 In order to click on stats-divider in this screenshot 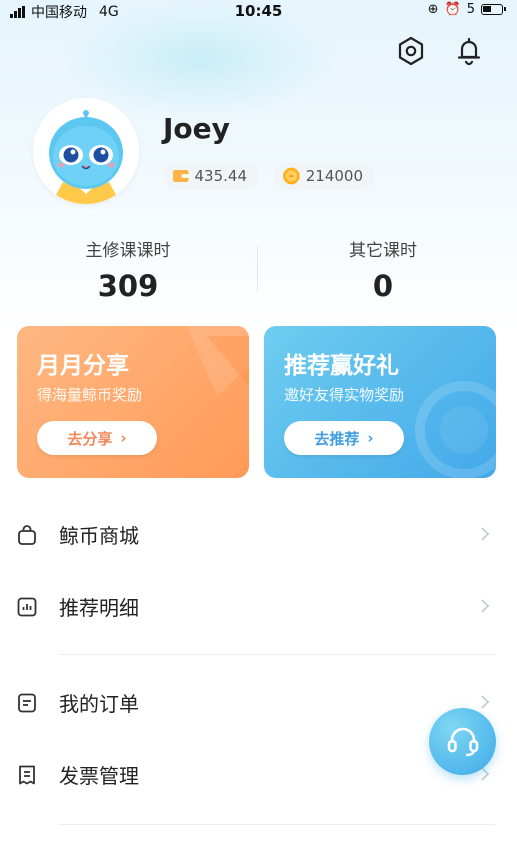, I will do `click(257, 269)`.